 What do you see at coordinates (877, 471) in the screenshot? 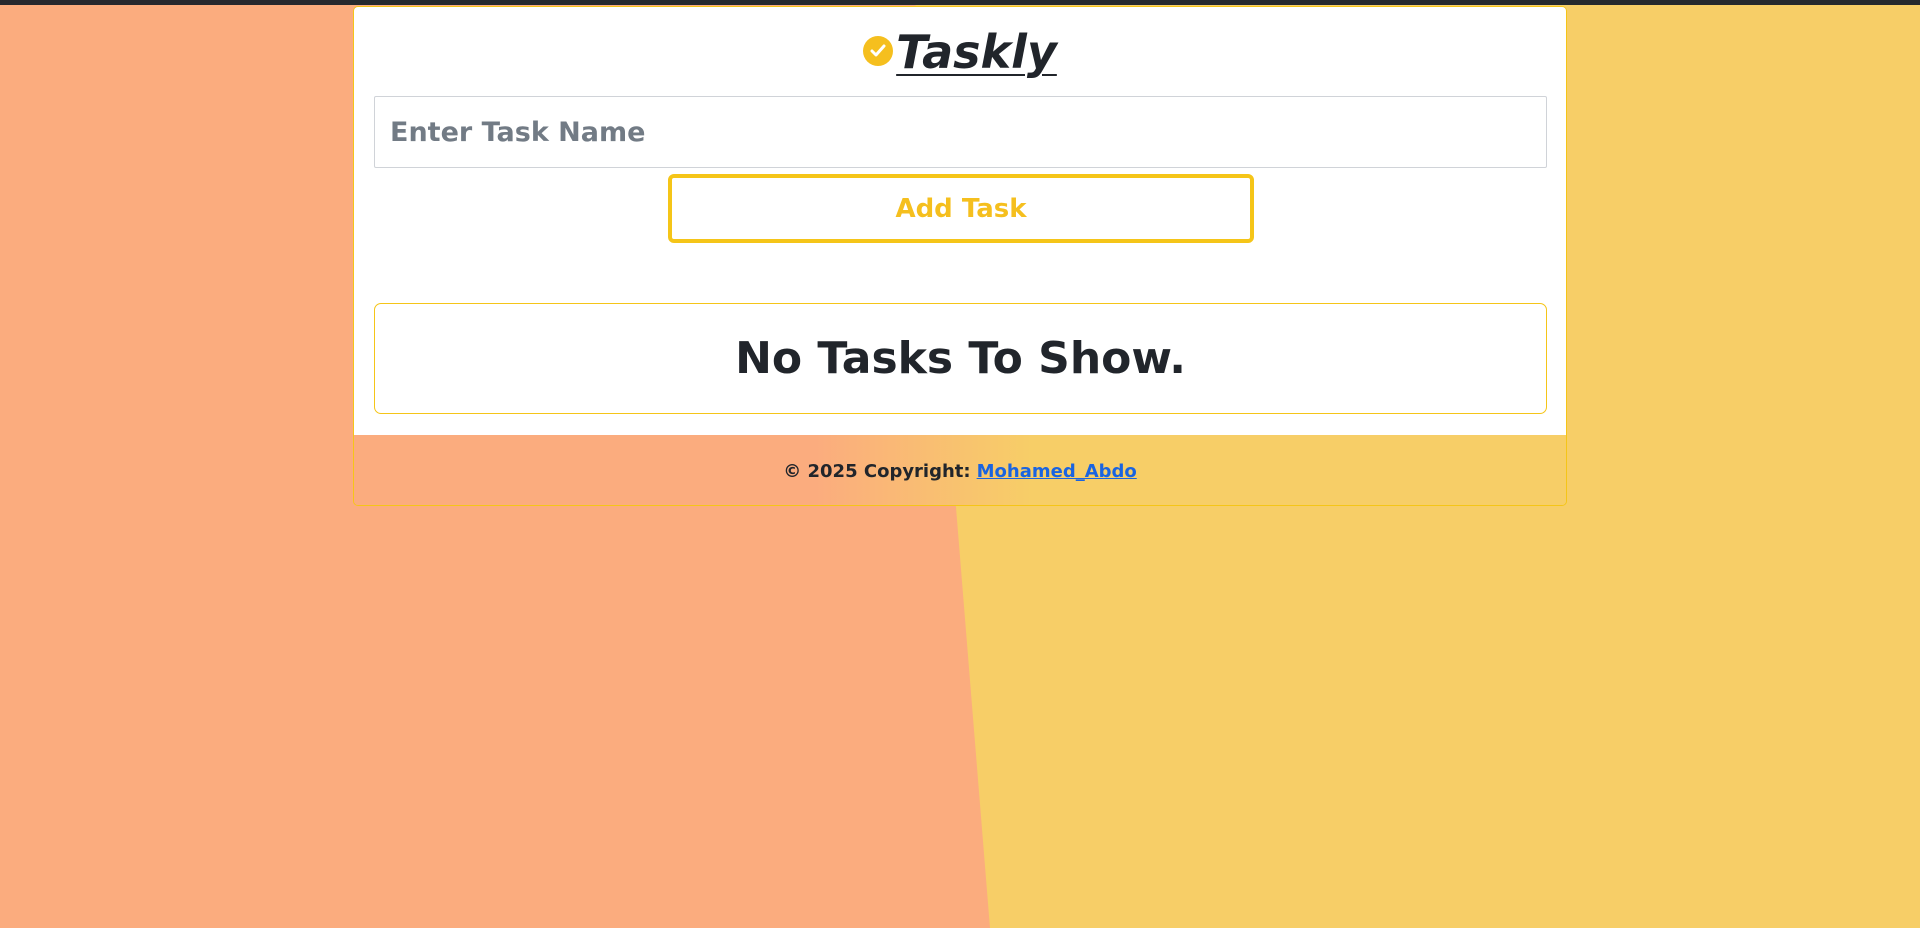
I see `copyright-text: © 2025 Copyright:` at bounding box center [877, 471].